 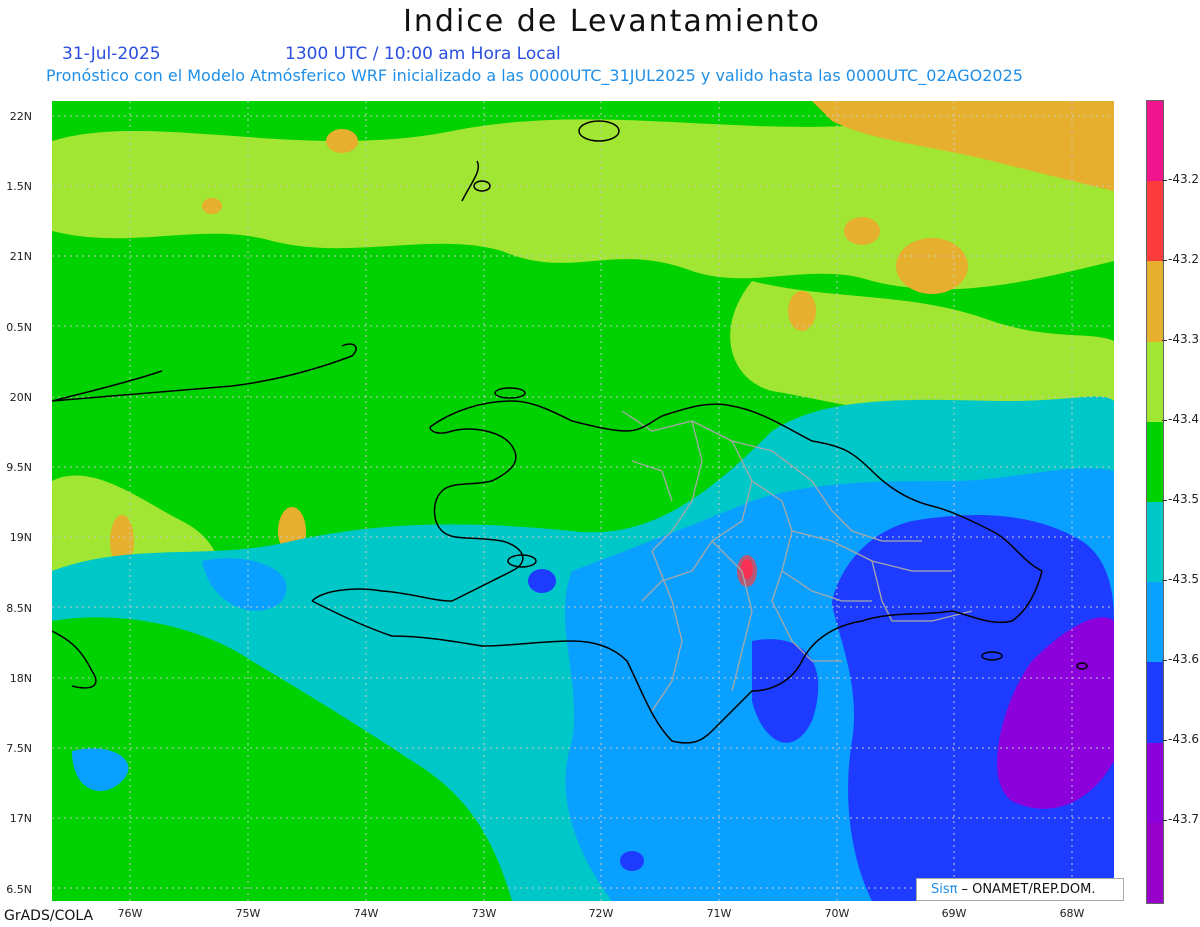 What do you see at coordinates (49, 916) in the screenshot?
I see `grads-credit: GrADS/COLA` at bounding box center [49, 916].